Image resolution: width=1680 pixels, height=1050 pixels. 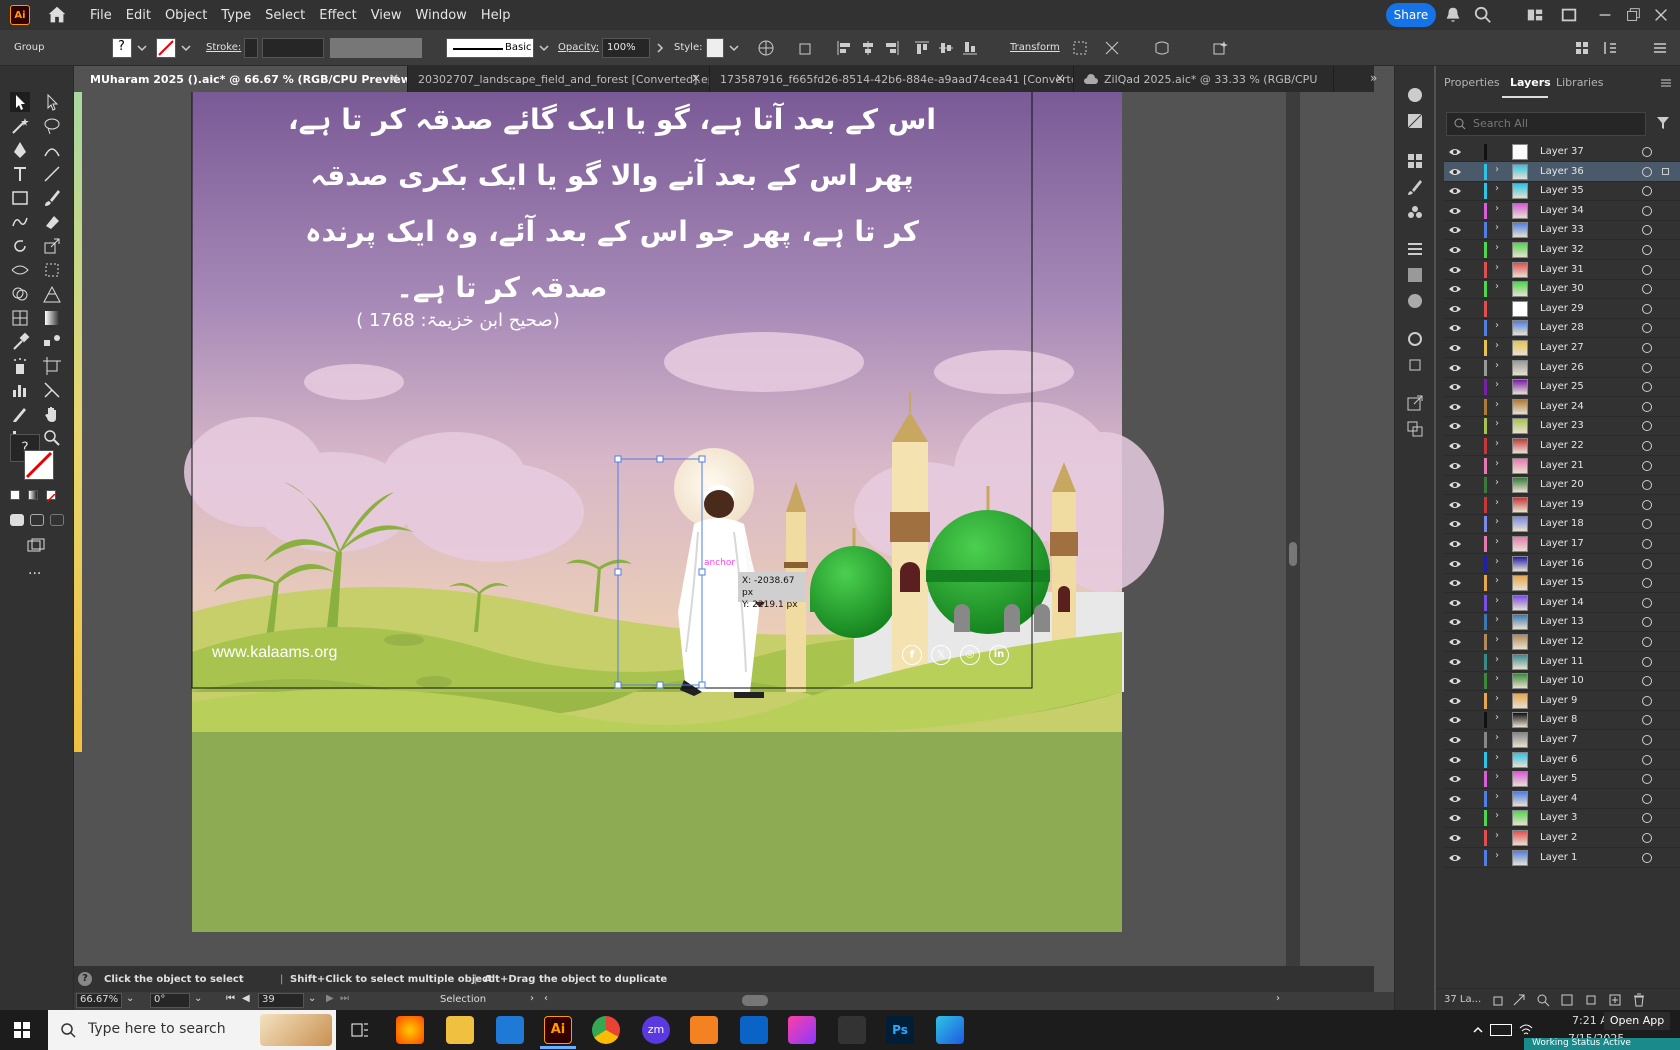 What do you see at coordinates (1637, 1021) in the screenshot?
I see `open-app-button: Open App` at bounding box center [1637, 1021].